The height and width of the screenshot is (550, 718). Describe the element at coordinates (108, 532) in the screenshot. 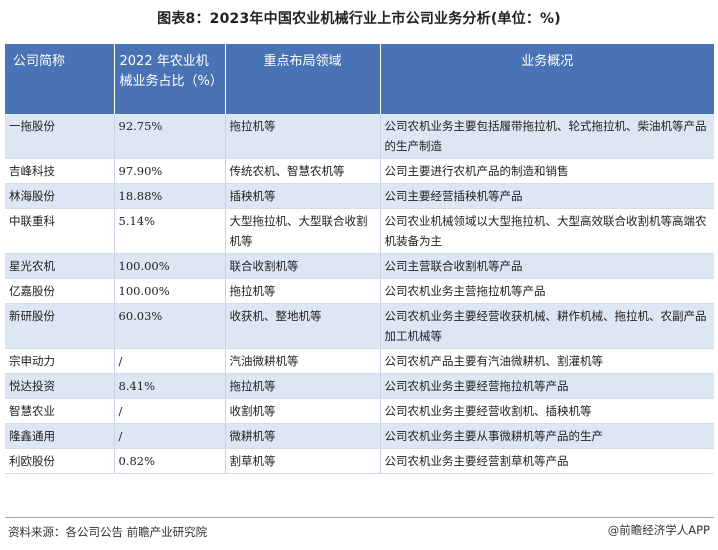

I see `source-note: 资料来源：各公司公告 前瞻产业研究院` at that location.